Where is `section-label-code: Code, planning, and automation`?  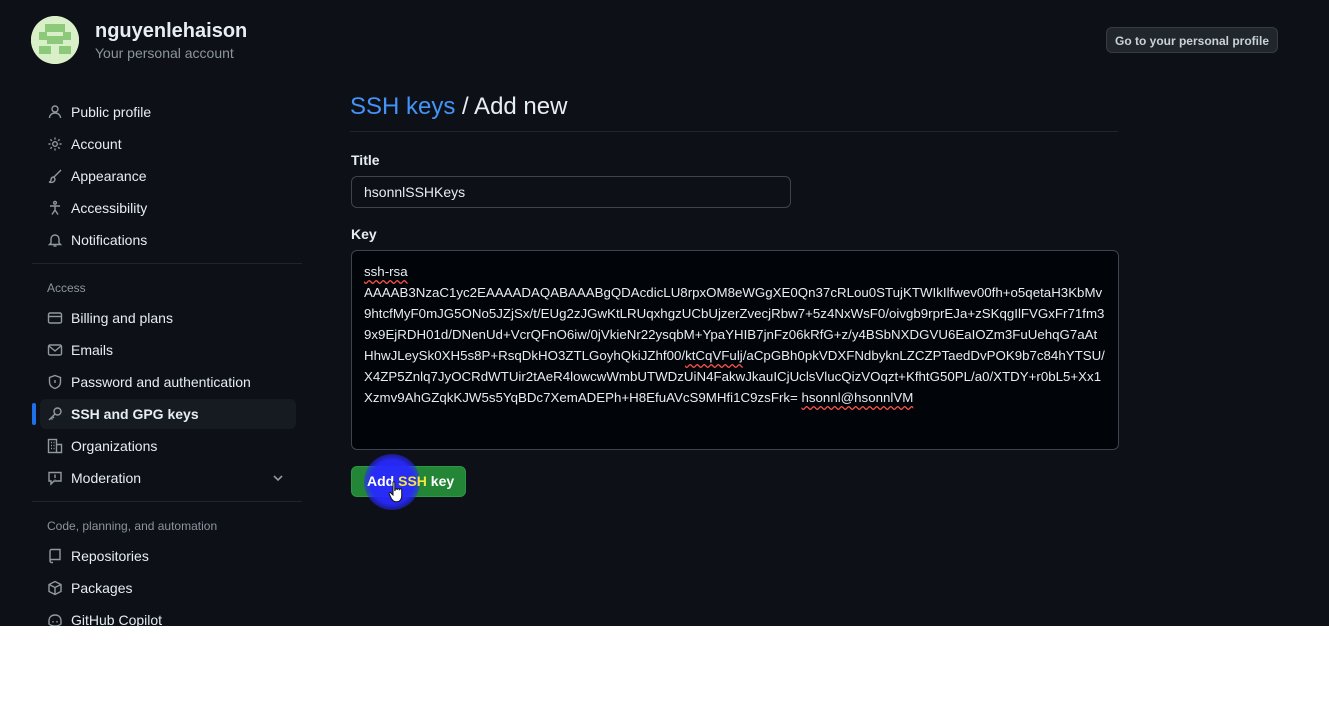 section-label-code: Code, planning, and automation is located at coordinates (132, 526).